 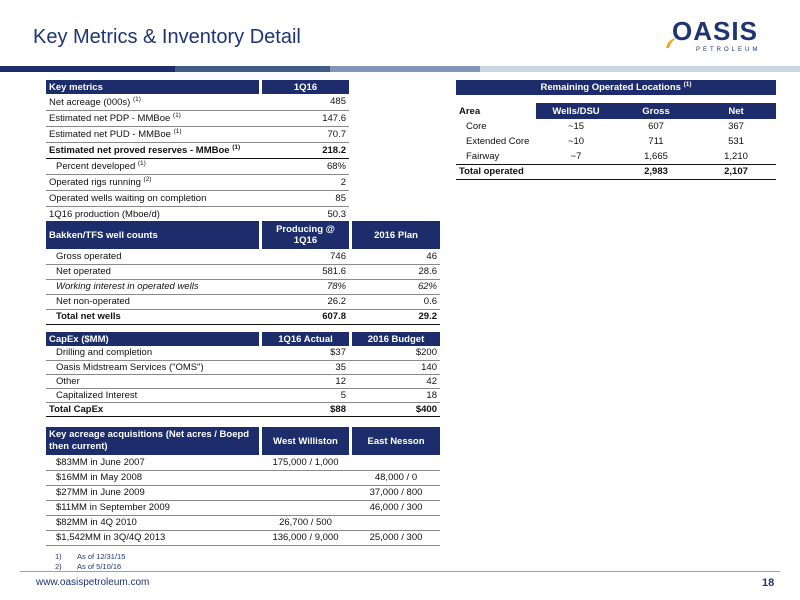 What do you see at coordinates (616, 171) in the screenshot?
I see `table-total-row: Total operated 2,983 2,107` at bounding box center [616, 171].